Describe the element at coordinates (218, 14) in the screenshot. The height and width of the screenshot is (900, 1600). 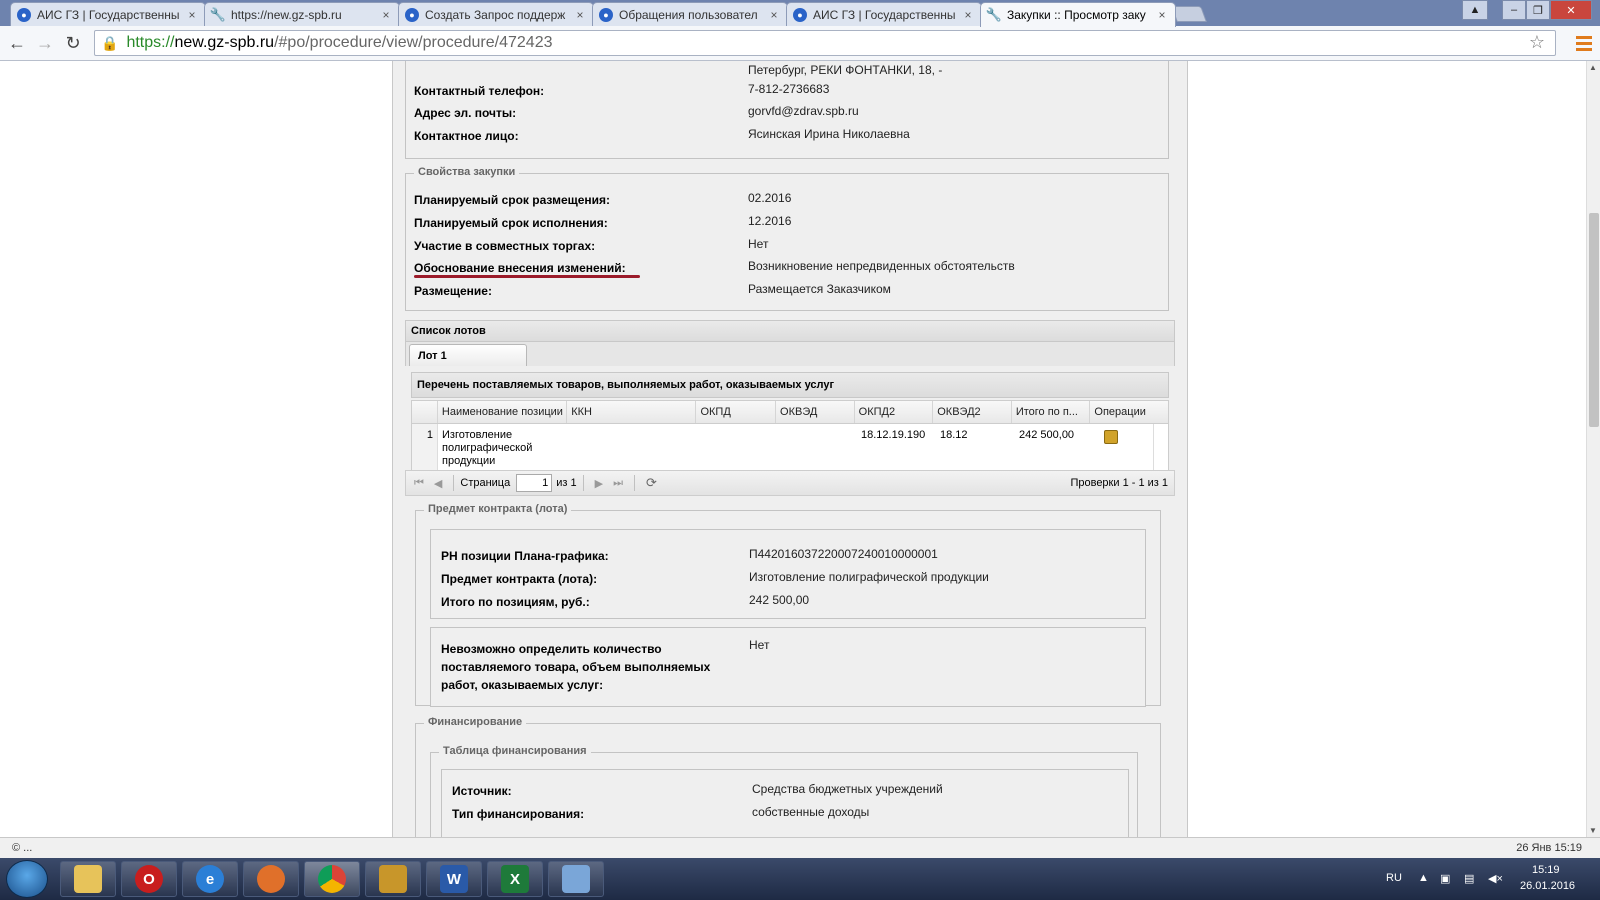
I see `wrench-icon: 🔧` at that location.